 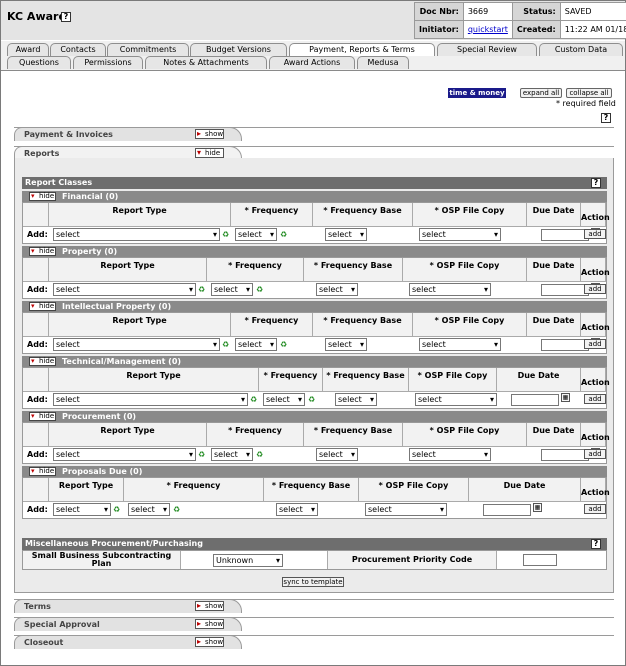 What do you see at coordinates (248, 560) in the screenshot?
I see `sbsp-select: Unknown` at bounding box center [248, 560].